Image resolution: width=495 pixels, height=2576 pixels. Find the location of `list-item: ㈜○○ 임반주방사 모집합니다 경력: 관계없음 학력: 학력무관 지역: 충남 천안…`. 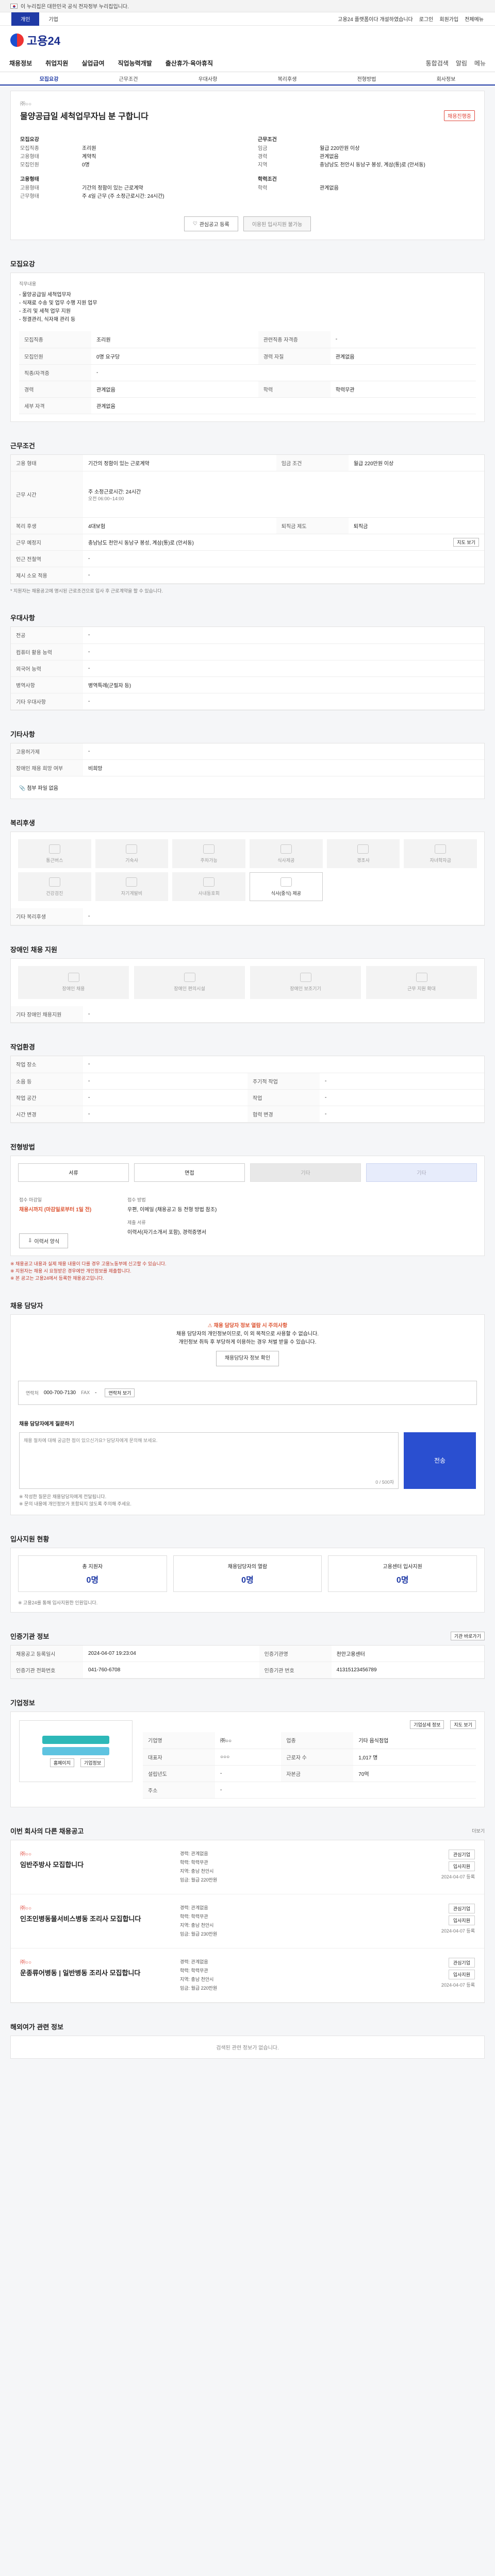

list-item: ㈜○○ 임반주방사 모집합니다 경력: 관계없음 학력: 학력무관 지역: 충남 천안… is located at coordinates (247, 1867).